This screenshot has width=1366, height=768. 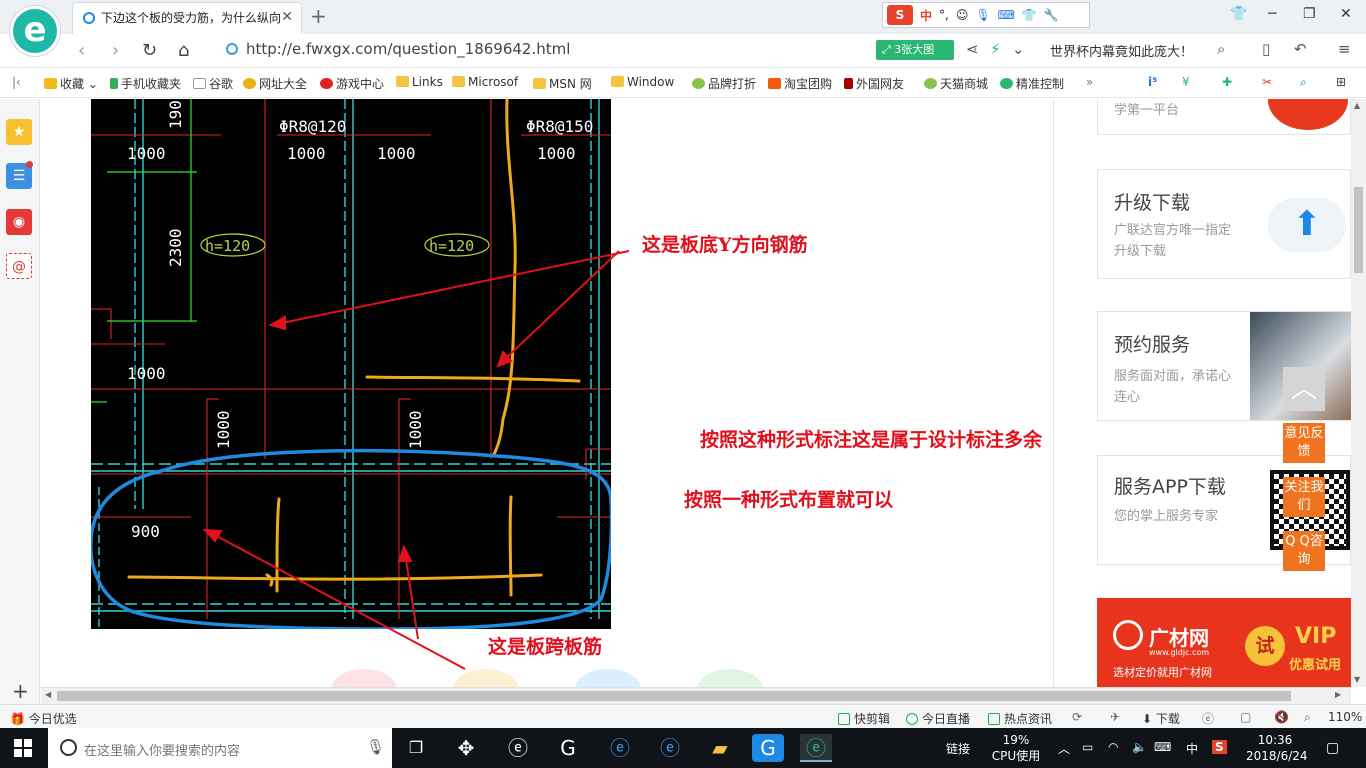 What do you see at coordinates (23, 748) in the screenshot?
I see `windows-start-icon` at bounding box center [23, 748].